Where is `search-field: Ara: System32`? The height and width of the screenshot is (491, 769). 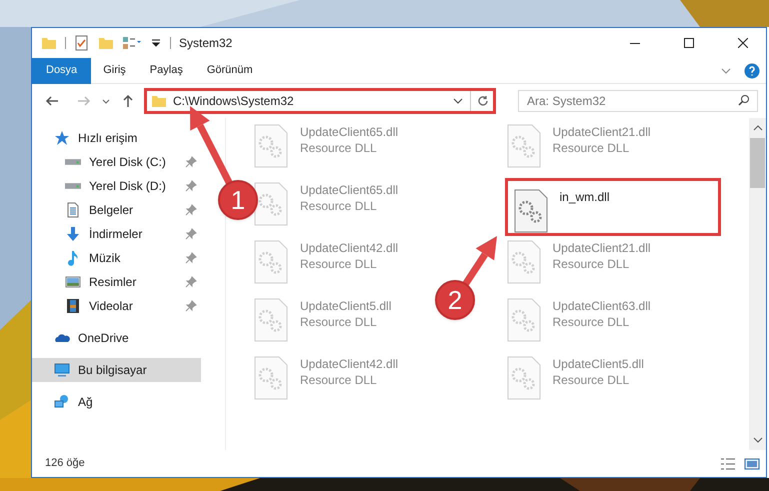 search-field: Ara: System32 is located at coordinates (638, 101).